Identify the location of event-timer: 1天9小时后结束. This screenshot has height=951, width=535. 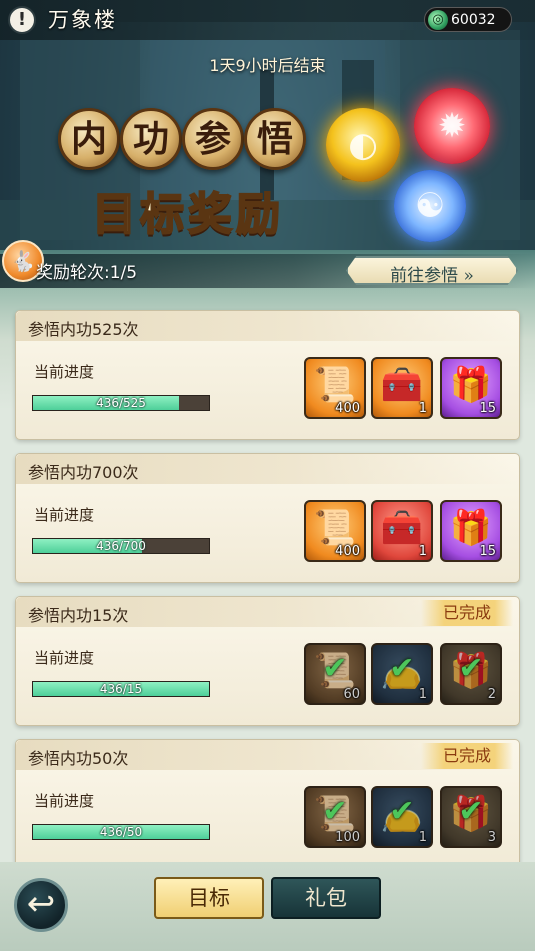
(267, 65).